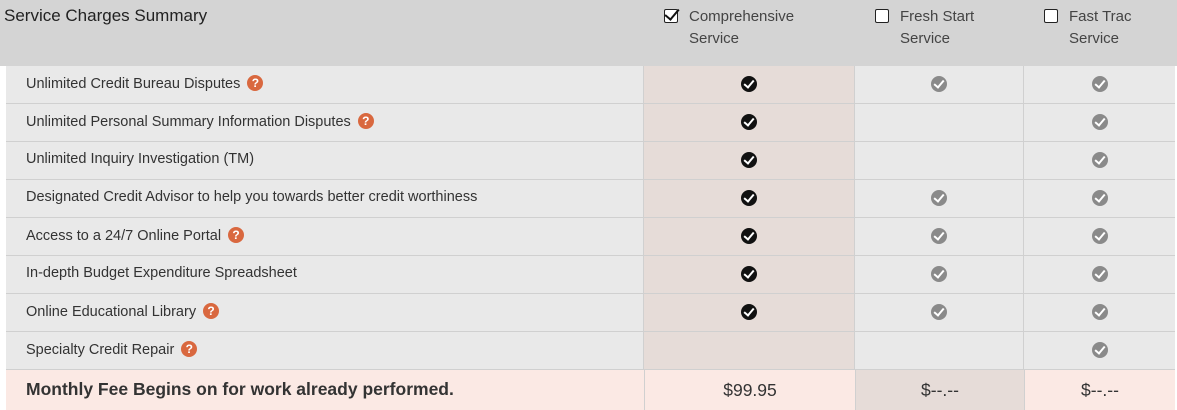 The height and width of the screenshot is (410, 1177). What do you see at coordinates (714, 38) in the screenshot?
I see `comprehensive-label-line2: Service` at bounding box center [714, 38].